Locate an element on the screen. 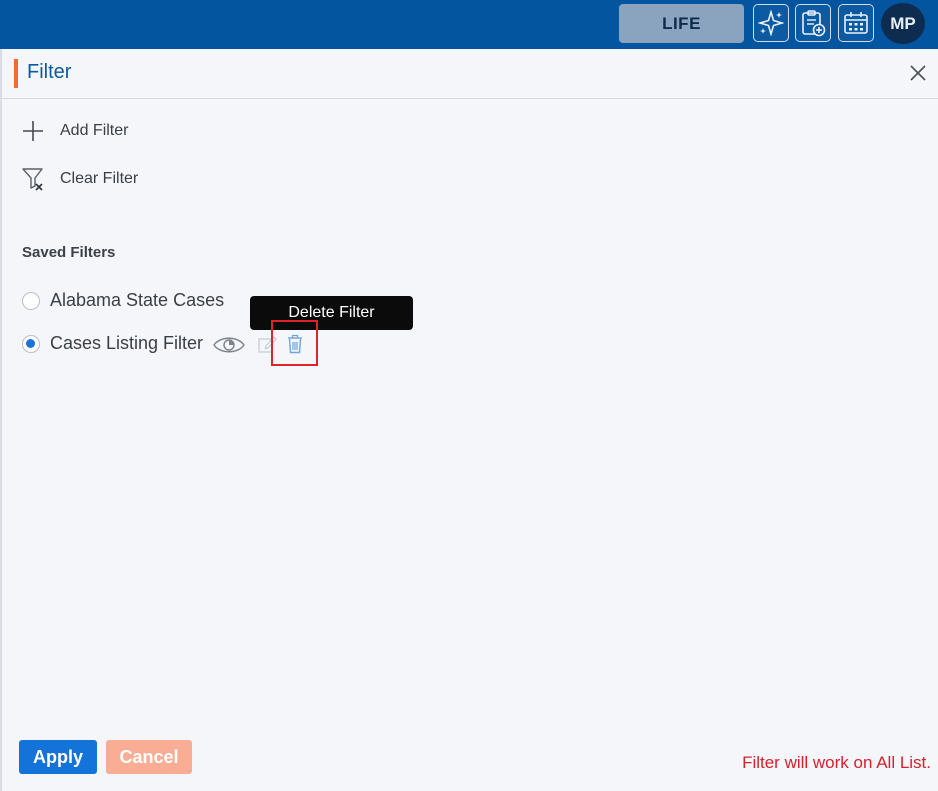 This screenshot has width=938, height=791. saved-filter-label: Cases Listing Filter is located at coordinates (127, 343).